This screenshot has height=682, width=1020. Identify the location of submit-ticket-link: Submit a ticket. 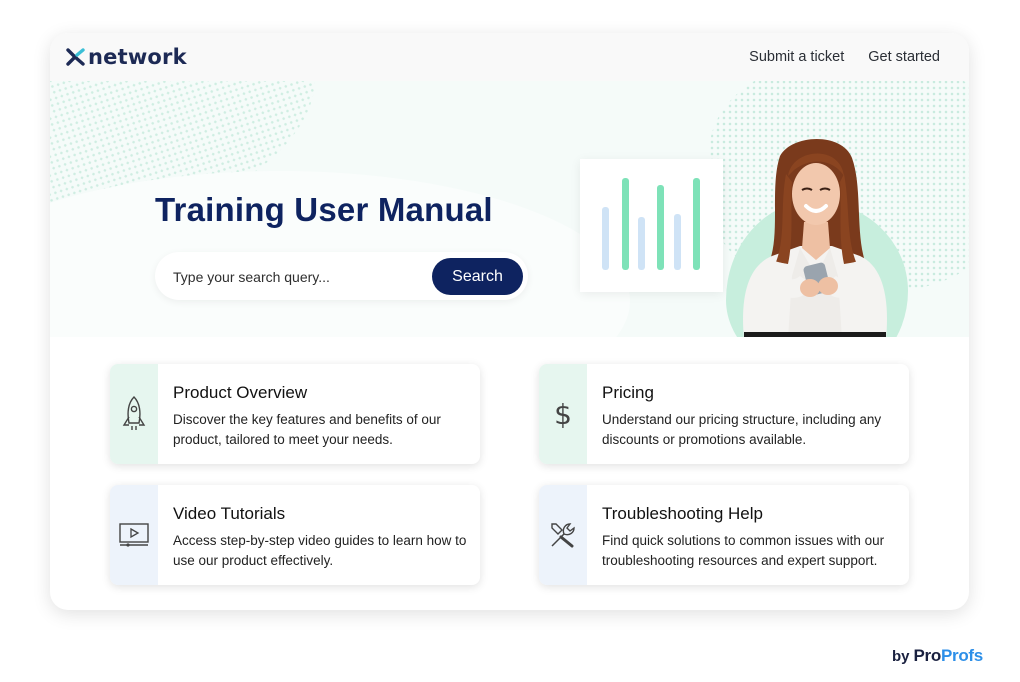
(796, 57).